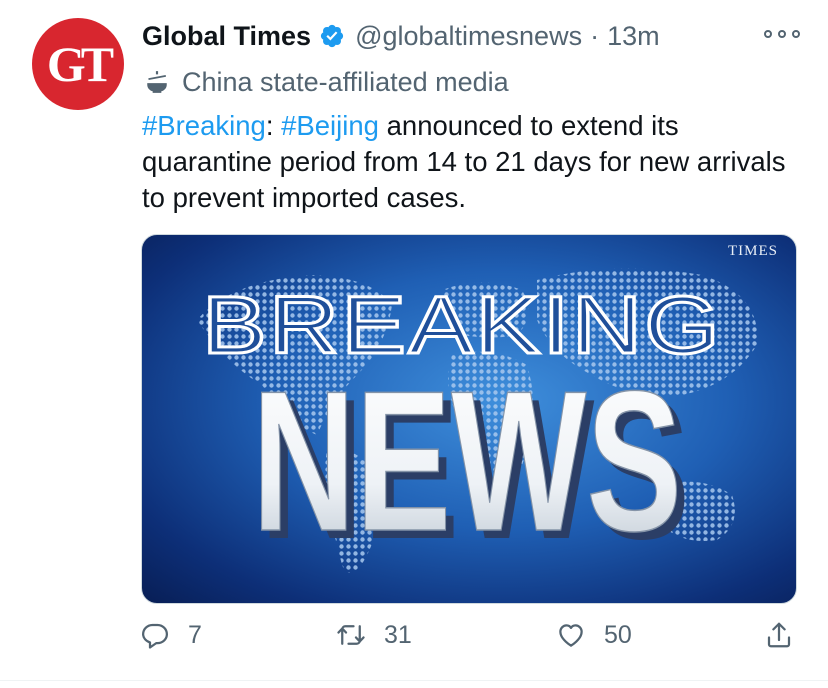 This screenshot has width=828, height=688. What do you see at coordinates (468, 36) in the screenshot?
I see `user-handle: @globaltimesnews` at bounding box center [468, 36].